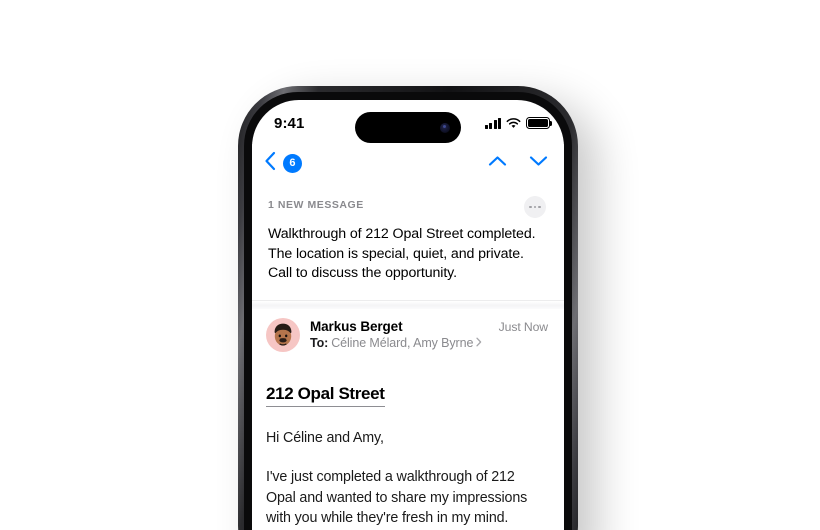  Describe the element at coordinates (316, 205) in the screenshot. I see `summary-label: 1 NEW MESSAGE` at that location.